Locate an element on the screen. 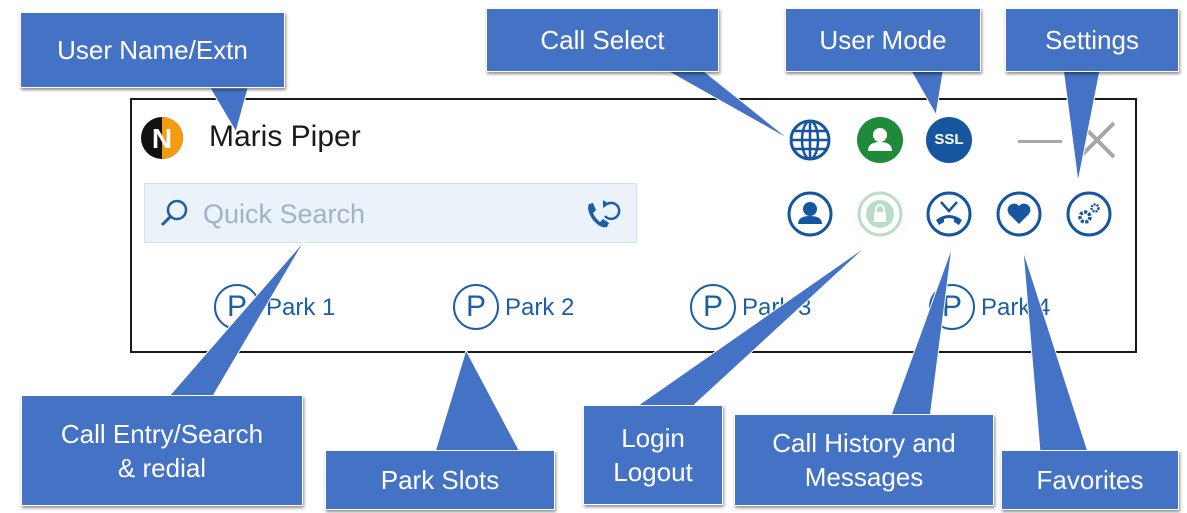 The height and width of the screenshot is (513, 1187). callout-text: User Mode is located at coordinates (883, 40).